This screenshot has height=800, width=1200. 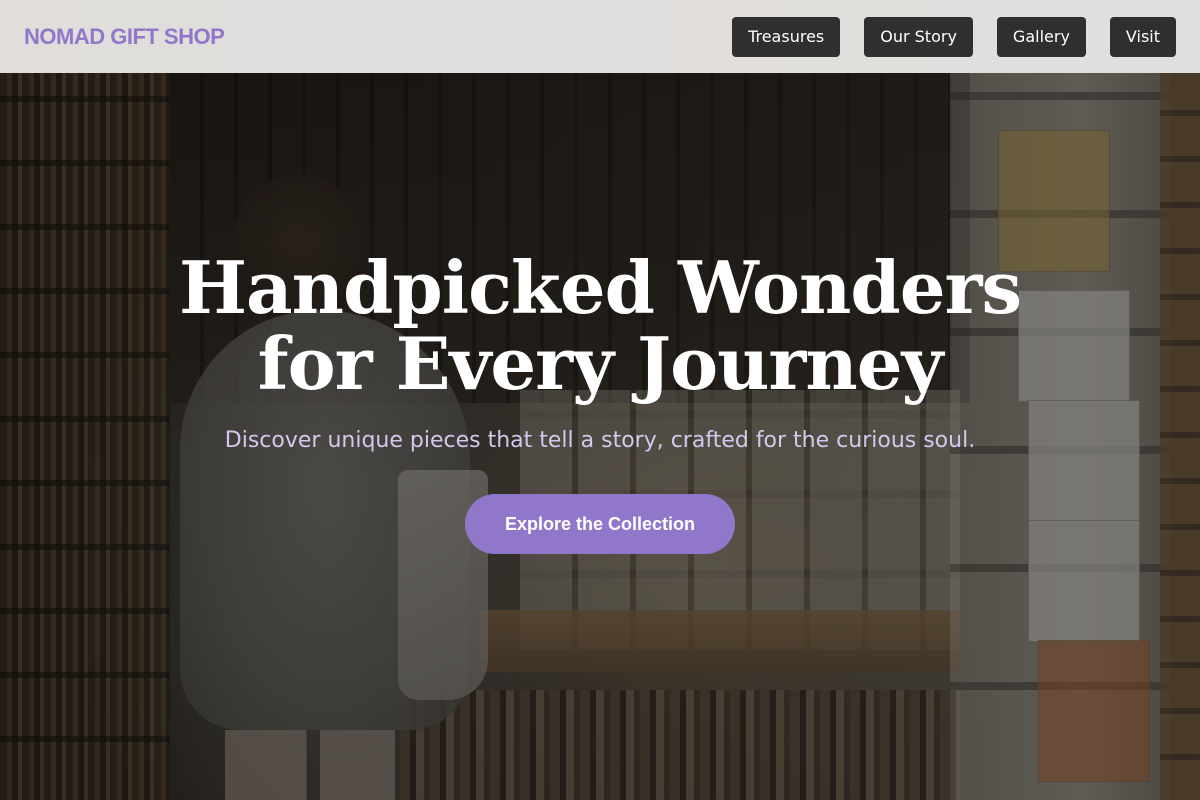 What do you see at coordinates (918, 36) in the screenshot?
I see `nav-button-our-story: Our Story` at bounding box center [918, 36].